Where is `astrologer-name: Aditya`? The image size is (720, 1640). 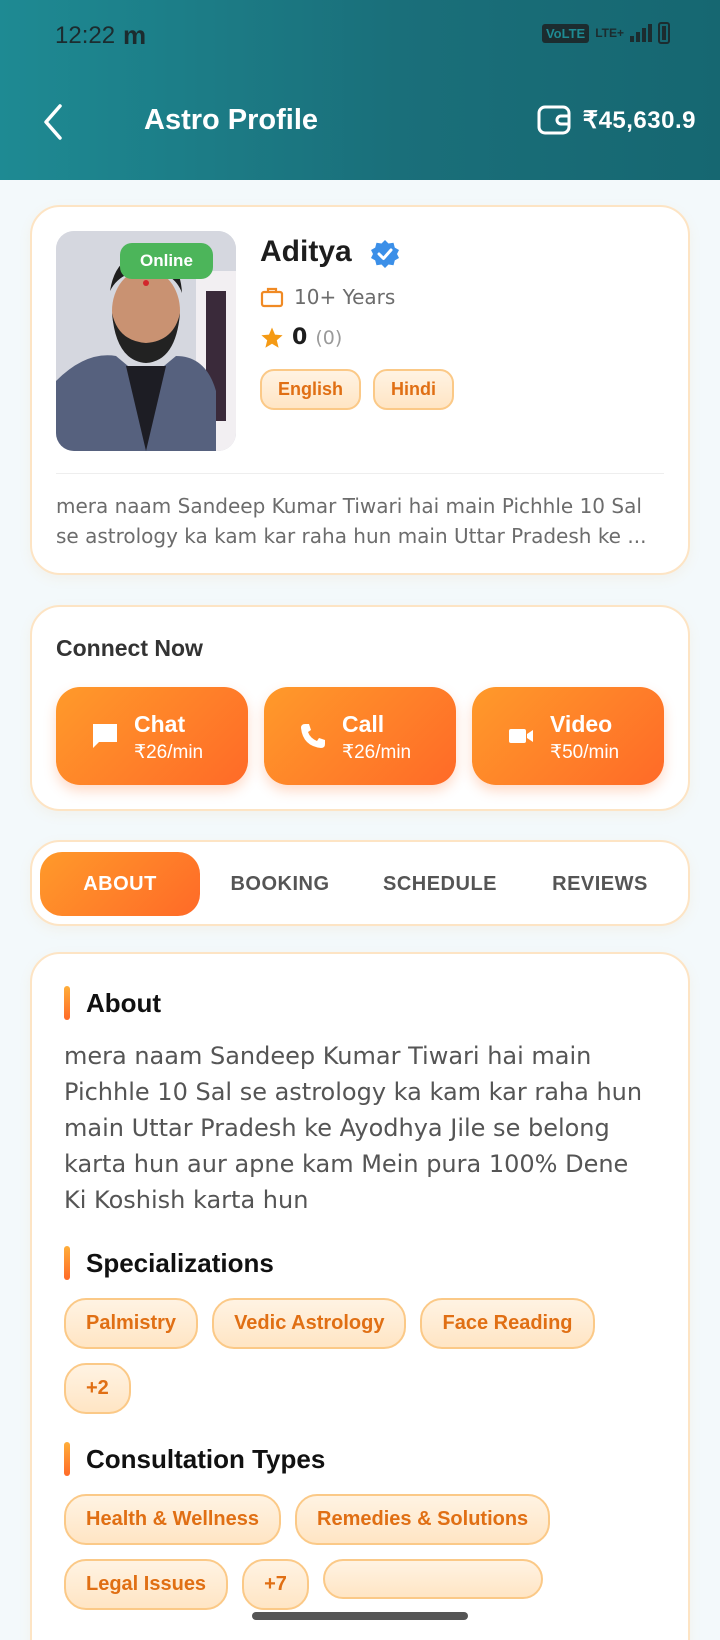
astrologer-name: Aditya is located at coordinates (306, 251).